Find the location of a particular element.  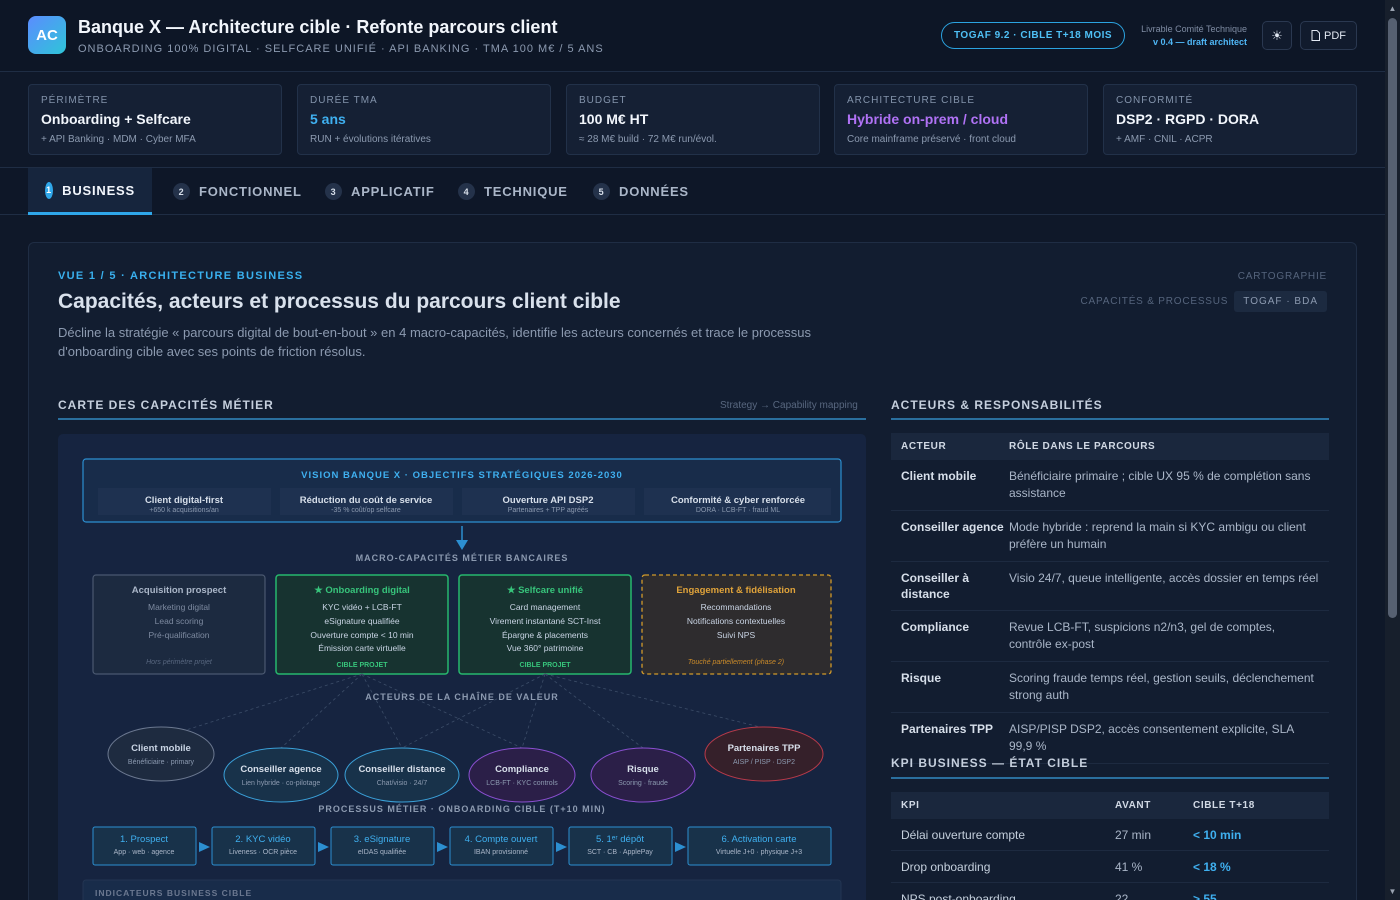

tab-fonctionnel: 2 FONCTIONNEL is located at coordinates (237, 191).